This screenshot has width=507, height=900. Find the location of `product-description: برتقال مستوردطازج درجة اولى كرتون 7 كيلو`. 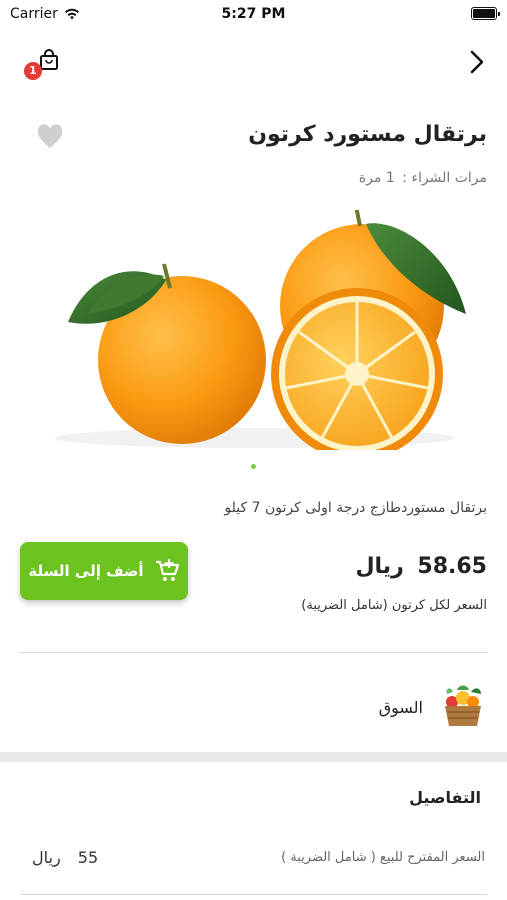

product-description: برتقال مستوردطازج درجة اولى كرتون 7 كيلو is located at coordinates (355, 508).